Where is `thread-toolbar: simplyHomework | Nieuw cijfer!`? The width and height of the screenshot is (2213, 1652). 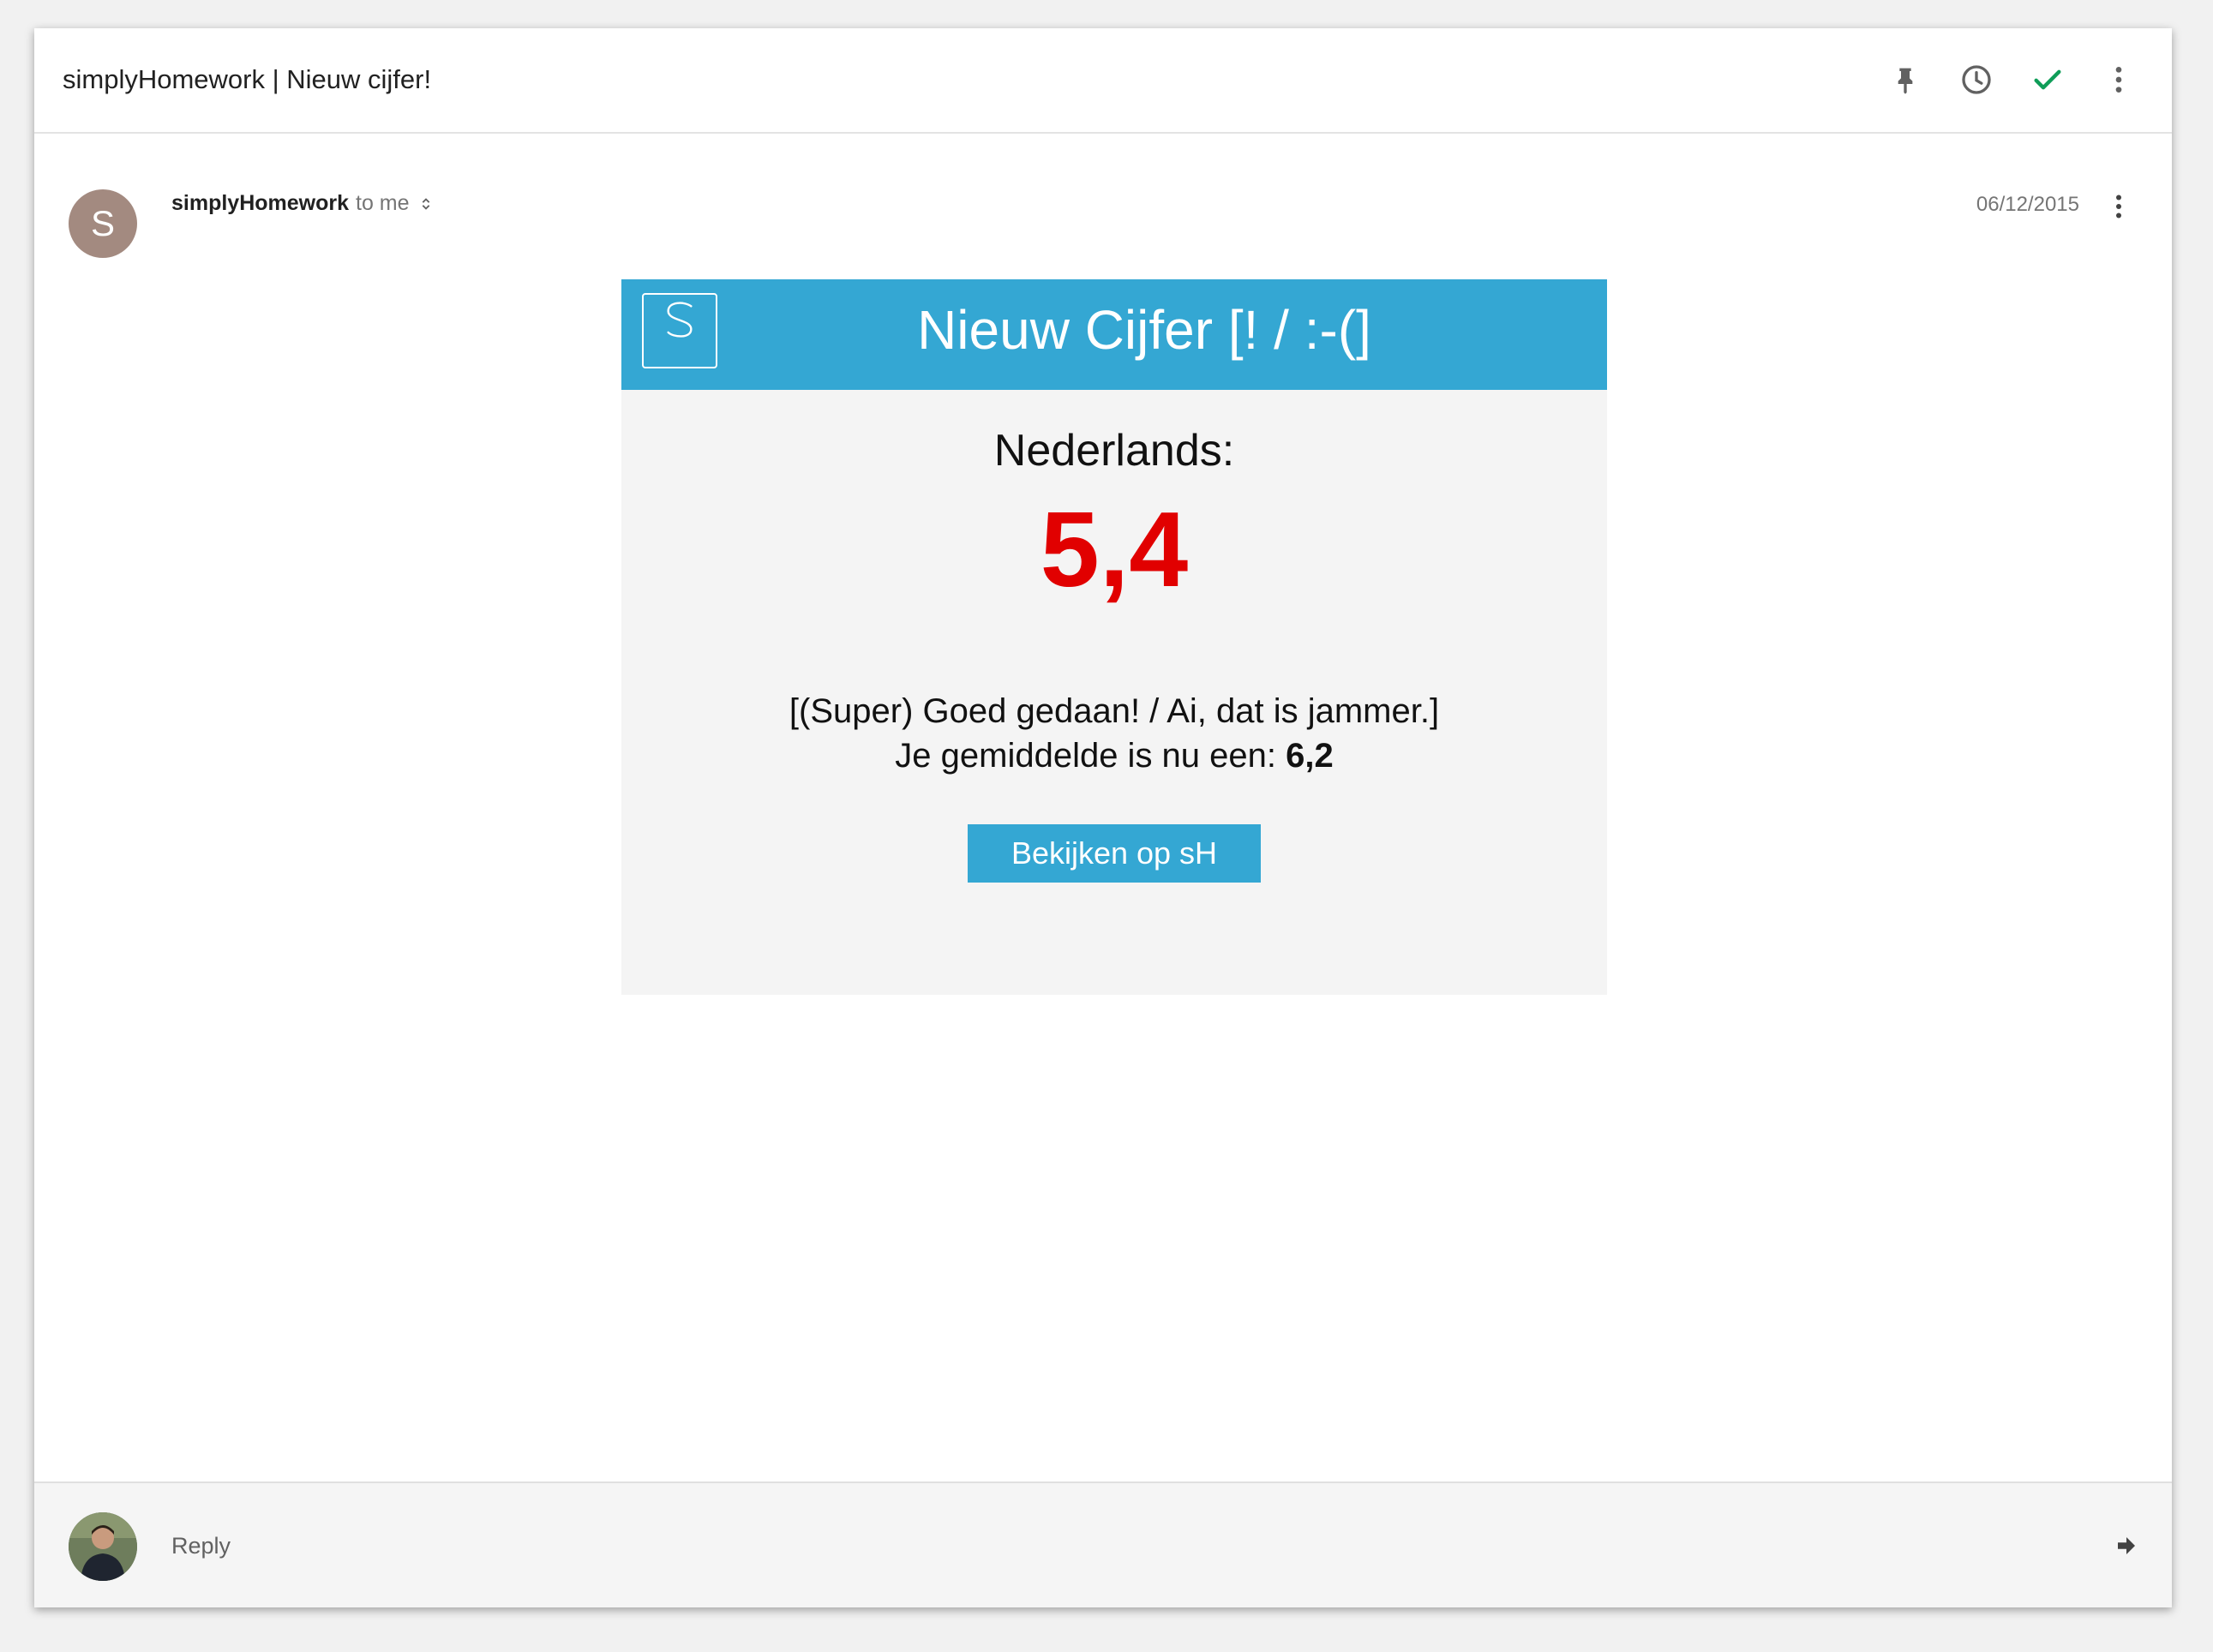 thread-toolbar: simplyHomework | Nieuw cijfer! is located at coordinates (1103, 81).